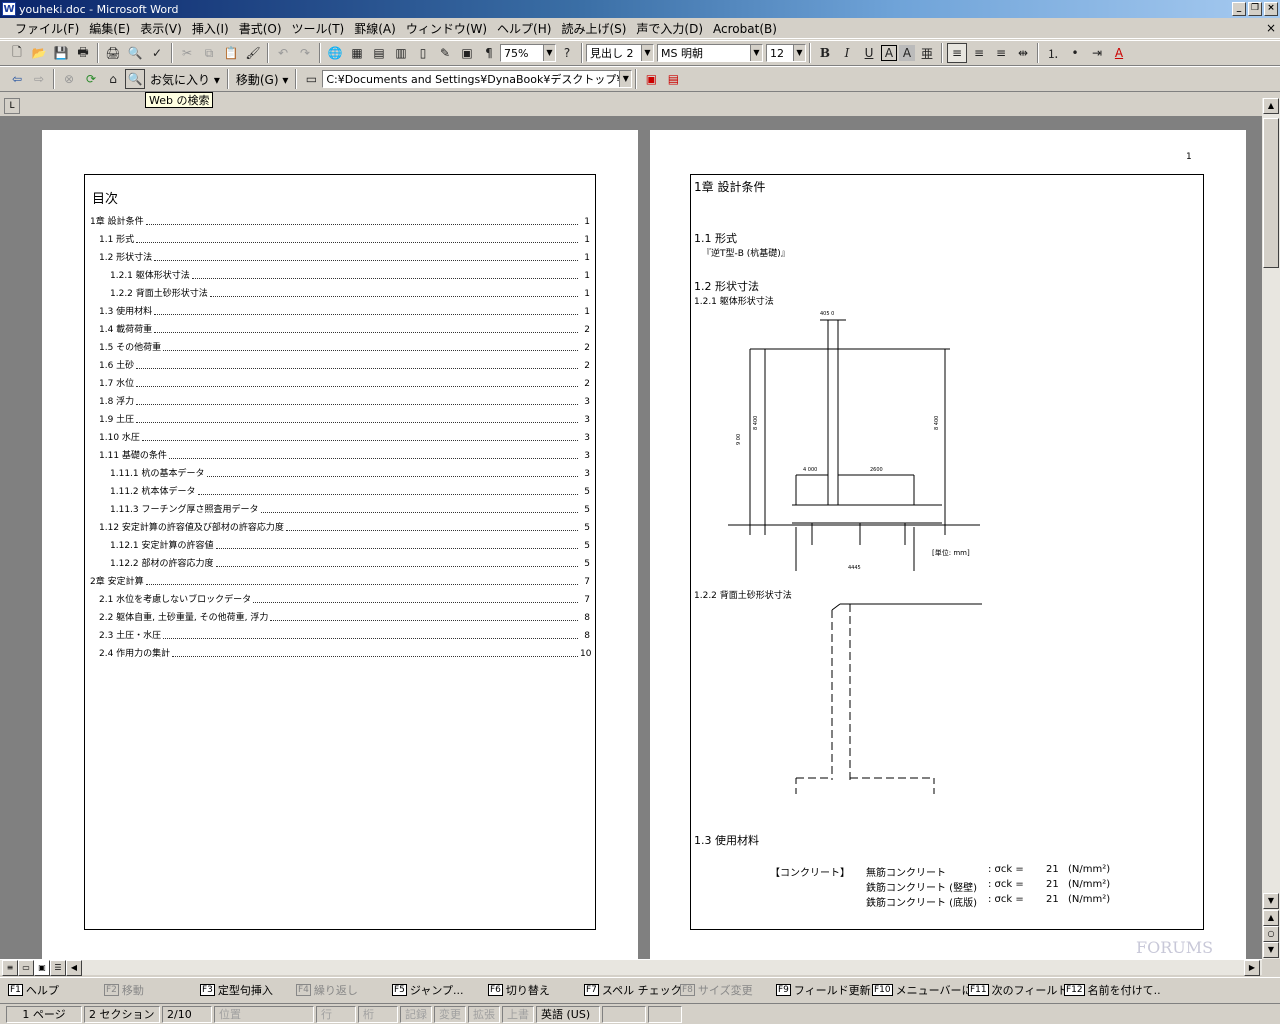 Image resolution: width=1280 pixels, height=1024 pixels. Describe the element at coordinates (1271, 28) in the screenshot. I see `document-close-icon: ×` at that location.